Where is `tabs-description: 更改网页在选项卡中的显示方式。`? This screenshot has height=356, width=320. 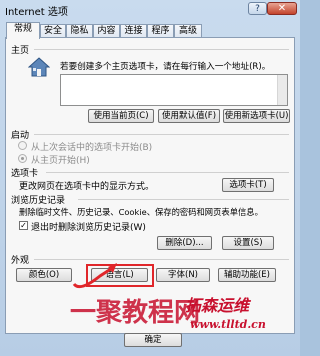
tabs-description: 更改网页在选项卡中的显示方式。 is located at coordinates (87, 187).